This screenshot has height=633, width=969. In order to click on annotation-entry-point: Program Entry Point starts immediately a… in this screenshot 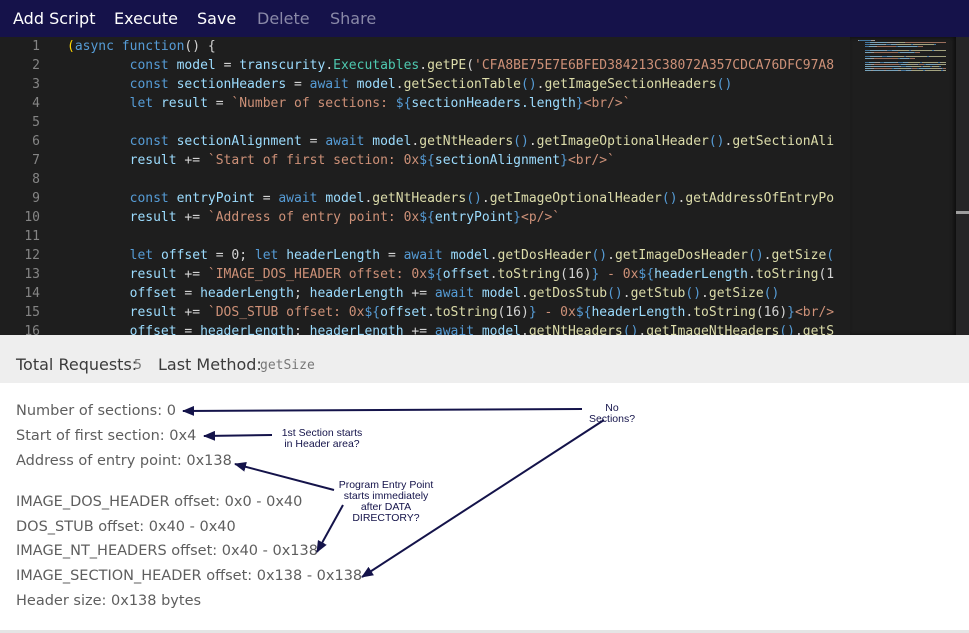, I will do `click(386, 501)`.